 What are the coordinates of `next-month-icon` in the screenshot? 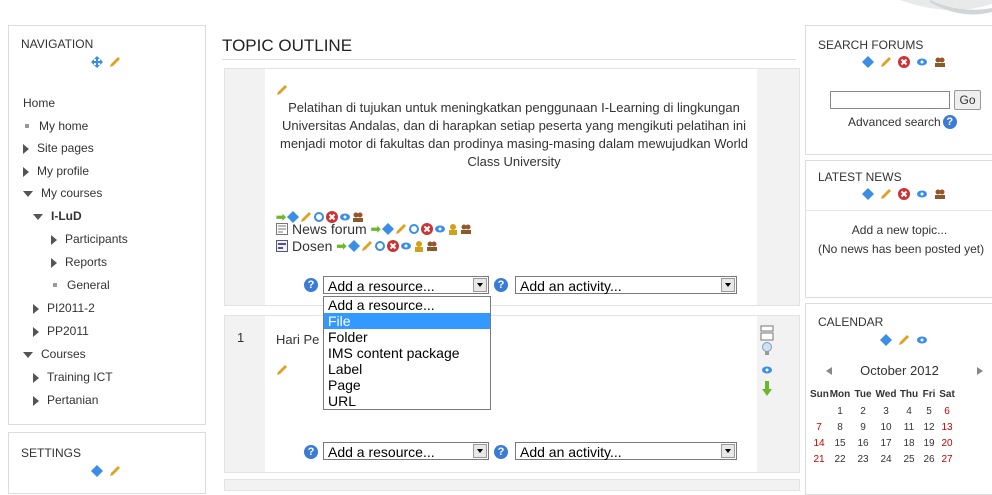 It's located at (980, 371).